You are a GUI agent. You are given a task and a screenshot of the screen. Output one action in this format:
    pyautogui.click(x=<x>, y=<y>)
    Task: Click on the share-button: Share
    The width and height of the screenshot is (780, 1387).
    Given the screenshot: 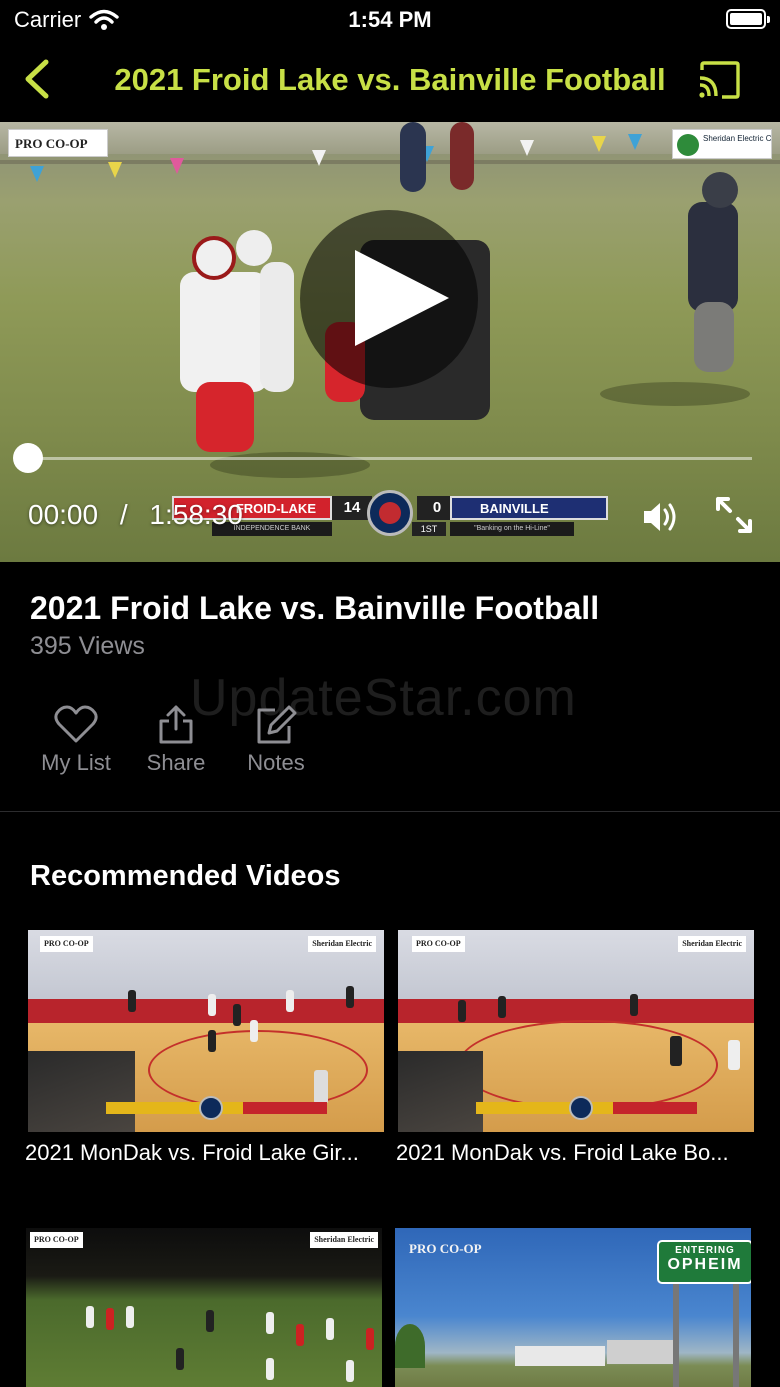 What is the action you would take?
    pyautogui.click(x=176, y=740)
    